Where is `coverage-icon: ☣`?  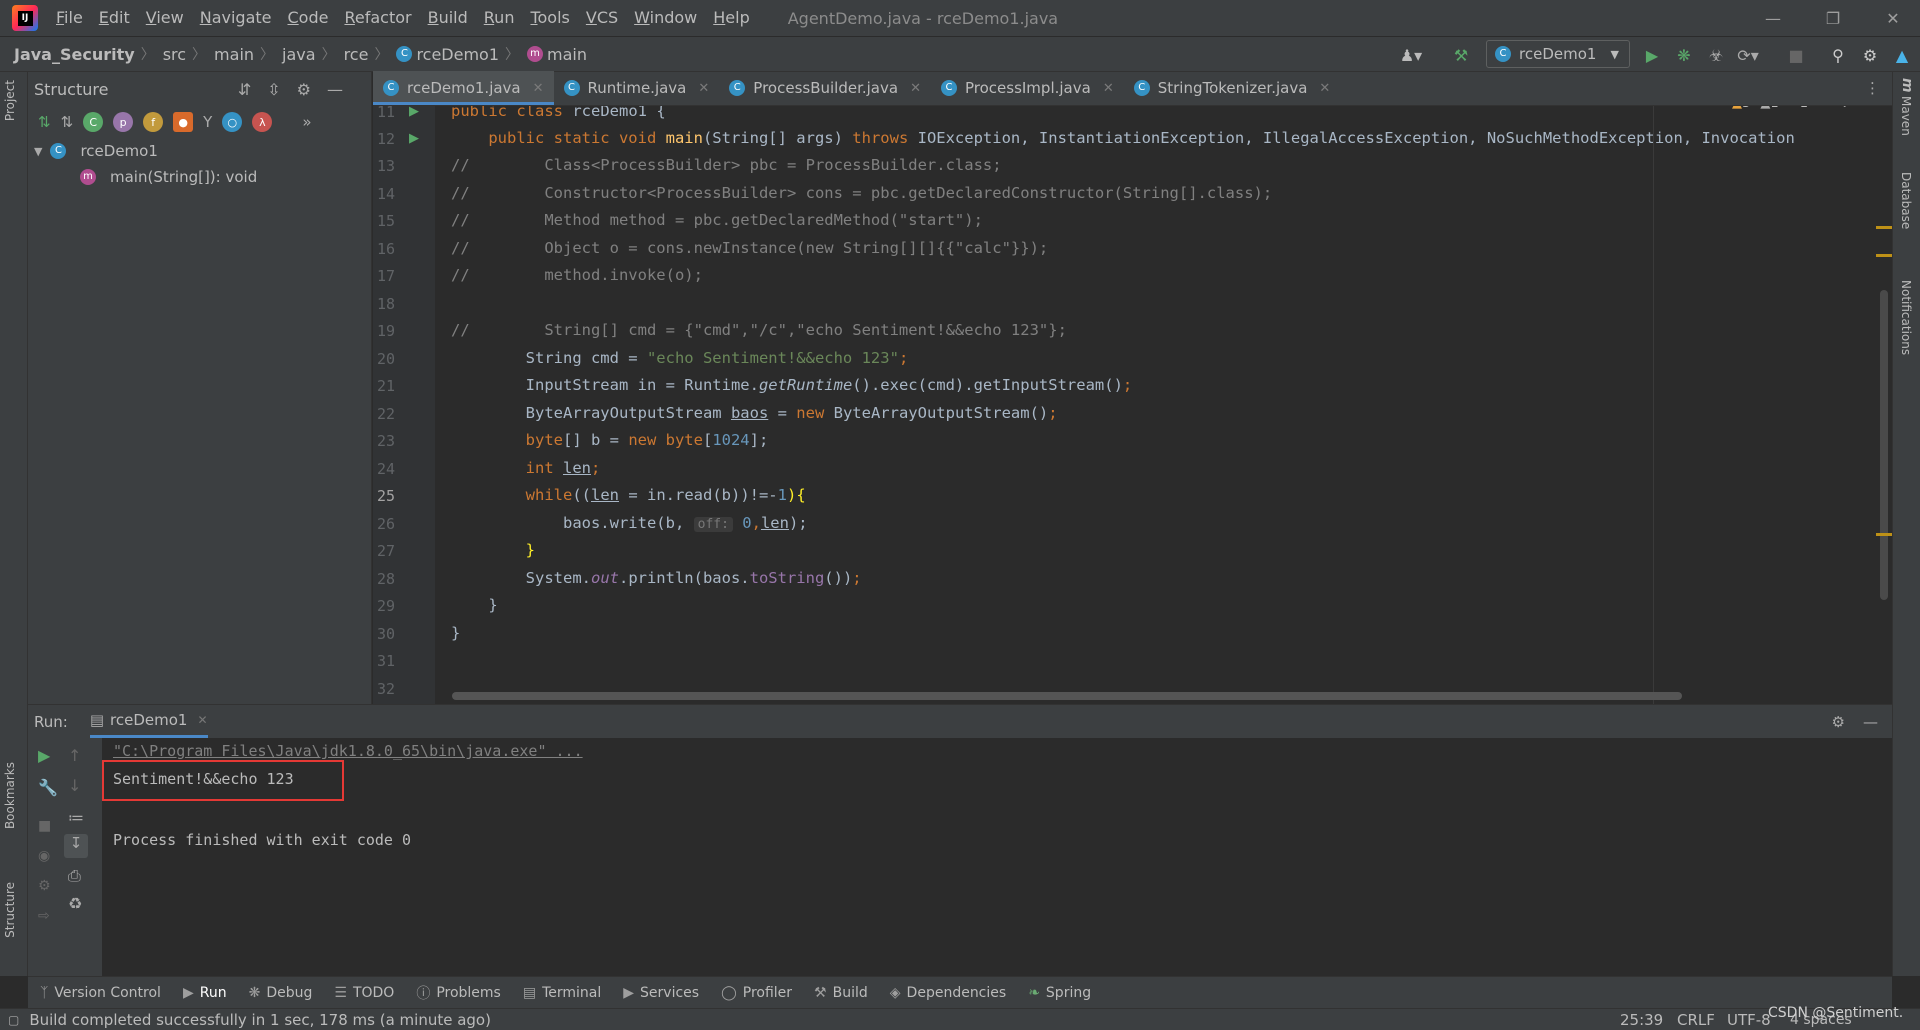
coverage-icon: ☣ is located at coordinates (1716, 55).